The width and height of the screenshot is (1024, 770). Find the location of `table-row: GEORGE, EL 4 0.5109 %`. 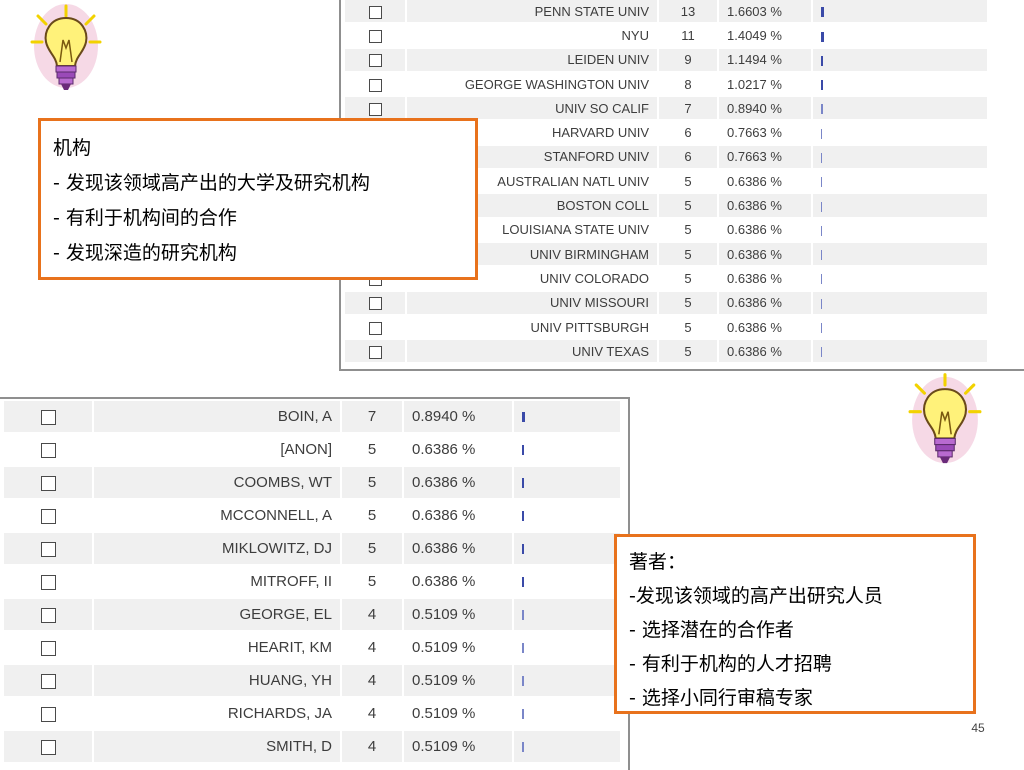

table-row: GEORGE, EL 4 0.5109 % is located at coordinates (313, 615).